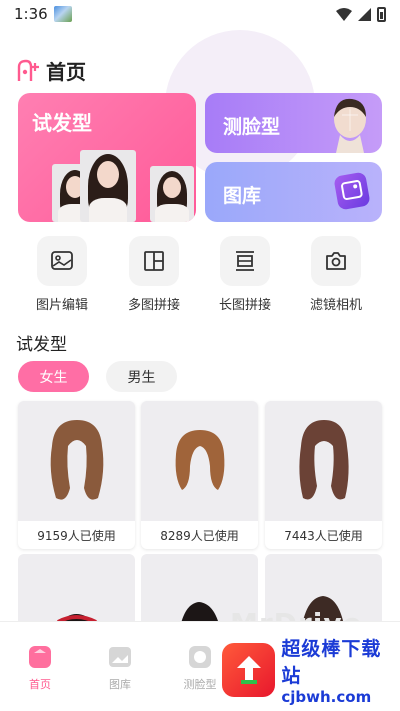  What do you see at coordinates (336, 274) in the screenshot?
I see `tool-filter-camera: 滤镜相机` at bounding box center [336, 274].